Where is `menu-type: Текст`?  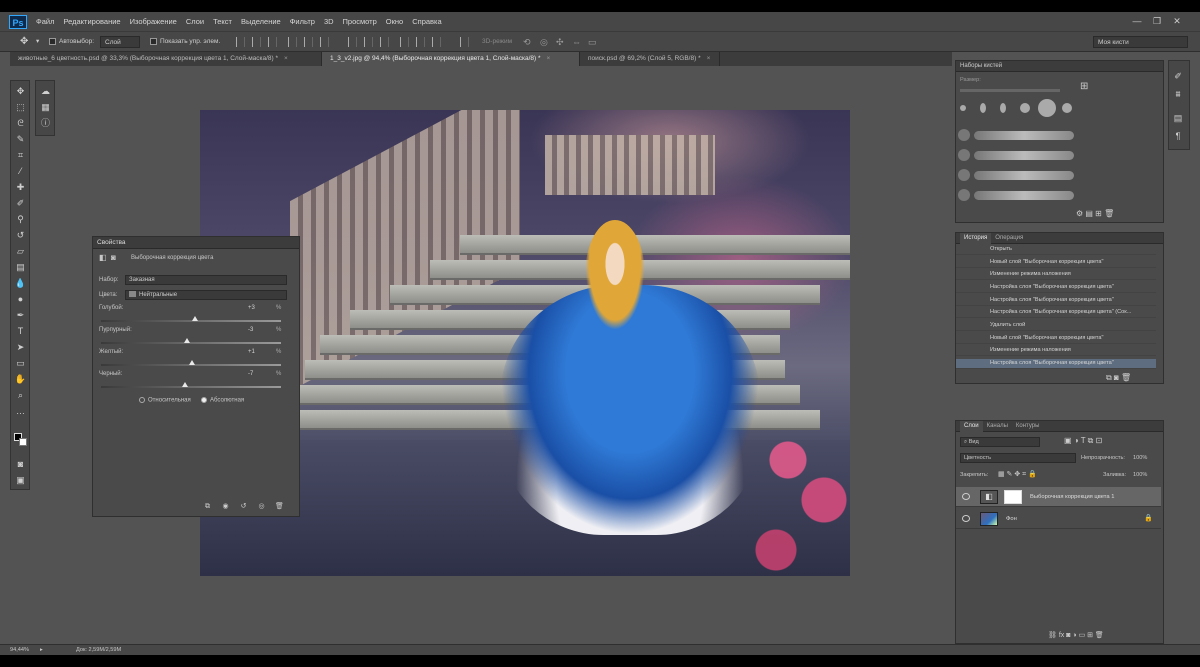
menu-type: Текст is located at coordinates (222, 21).